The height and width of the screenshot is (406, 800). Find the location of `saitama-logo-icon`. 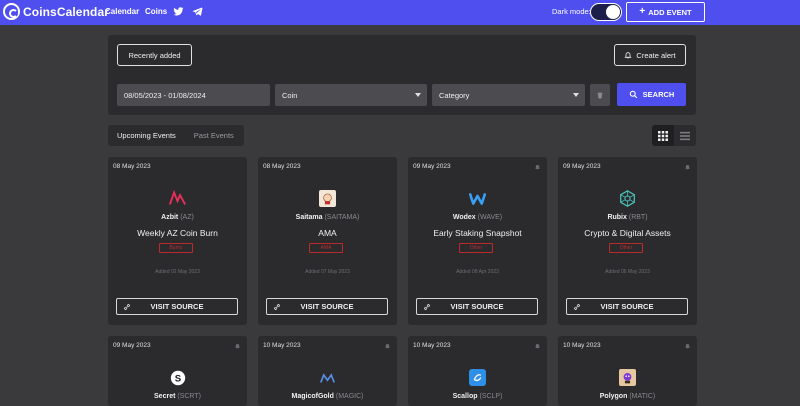

saitama-logo-icon is located at coordinates (327, 198).